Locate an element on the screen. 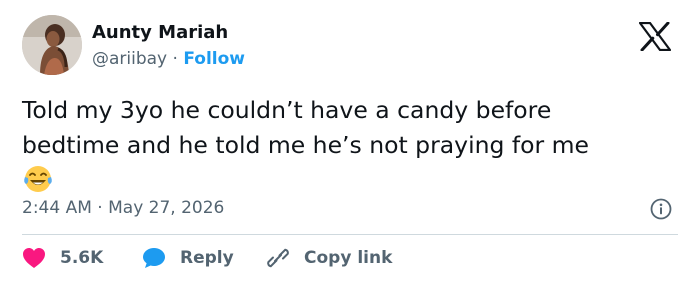 The width and height of the screenshot is (700, 287). copy-link-button: Copy link is located at coordinates (329, 258).